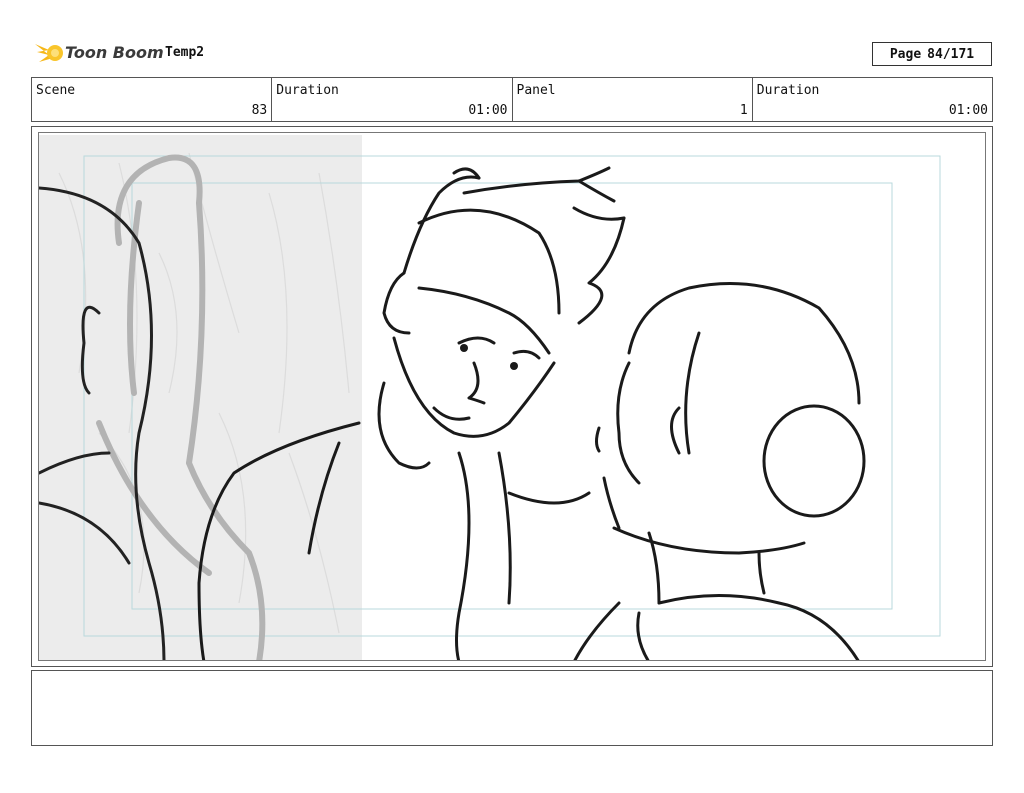 This screenshot has height=793, width=1024. I want to click on scene-duration-cell: Duration 01:00, so click(392, 99).